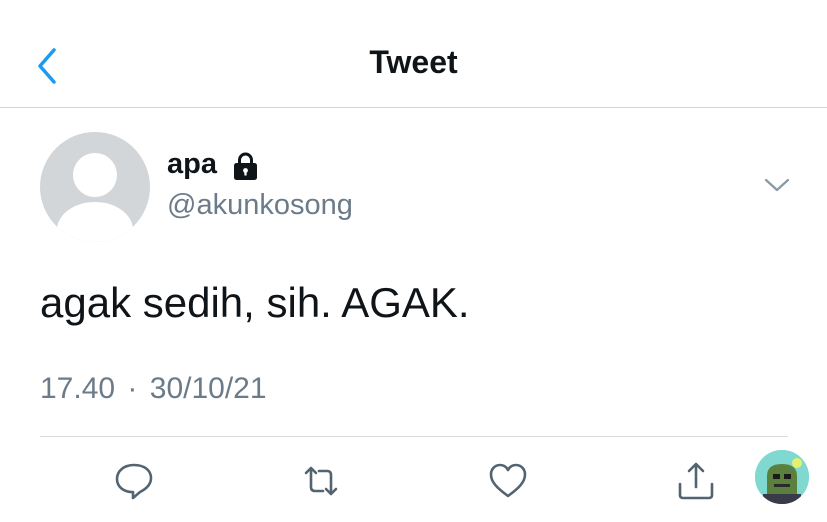  What do you see at coordinates (260, 205) in the screenshot?
I see `author-handle: @akunkosong` at bounding box center [260, 205].